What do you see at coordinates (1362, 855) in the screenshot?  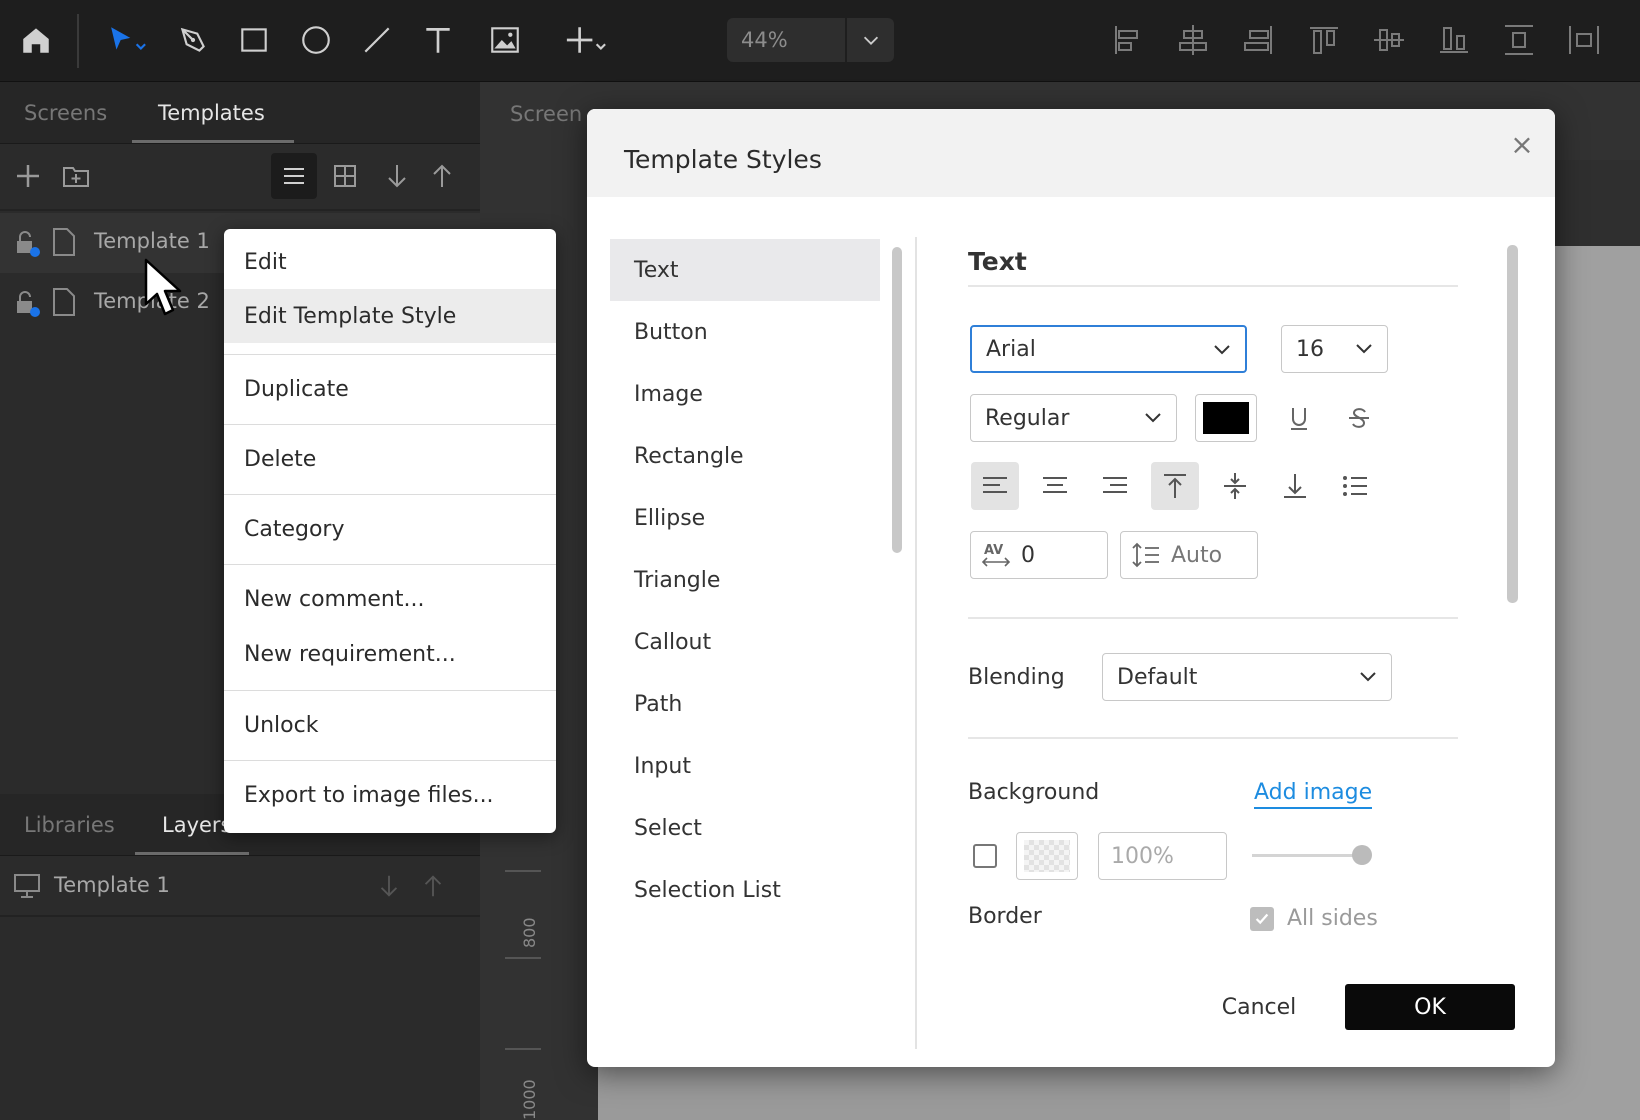 I see `opacity-slider-handle` at bounding box center [1362, 855].